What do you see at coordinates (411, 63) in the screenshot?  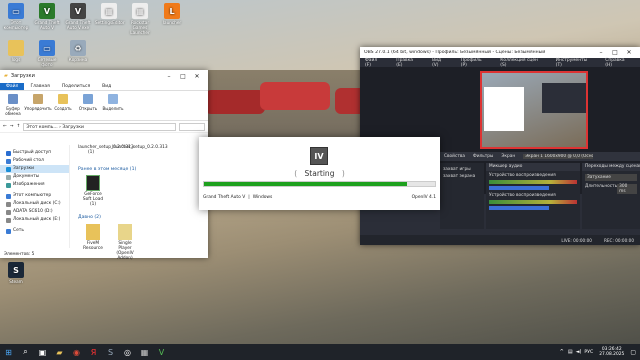 I see `obs-menu-item: Правка (E)` at bounding box center [411, 63].